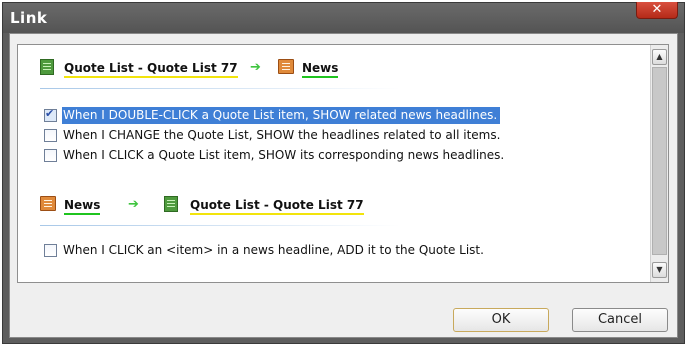 The image size is (689, 347). I want to click on section-source-label: News, so click(82, 206).